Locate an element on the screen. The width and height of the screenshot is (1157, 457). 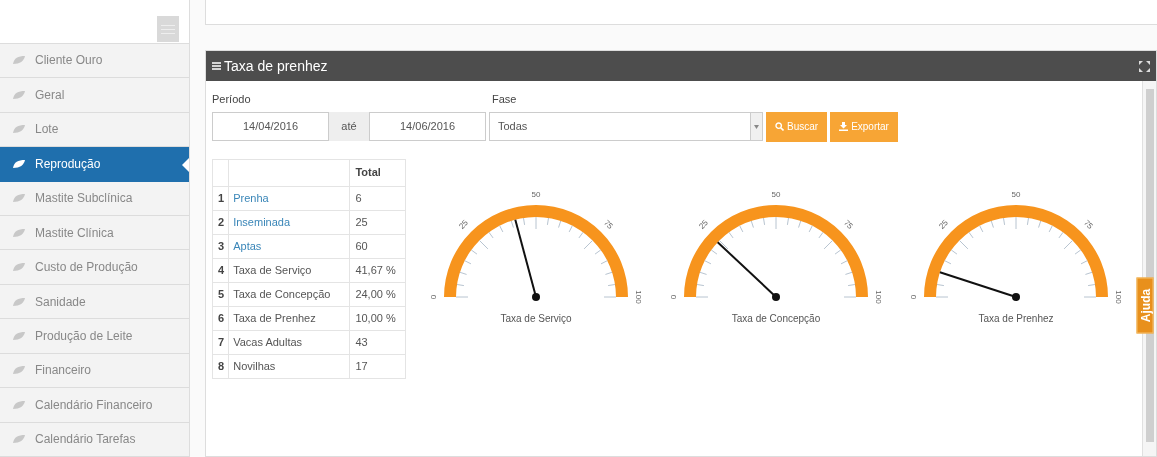
sidebar-item: Financeiro is located at coordinates (94, 371).